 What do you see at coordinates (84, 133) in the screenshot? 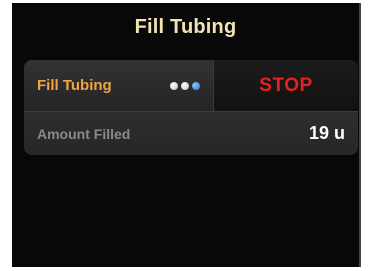
I see `amount-filled-label: Amount Filled` at bounding box center [84, 133].